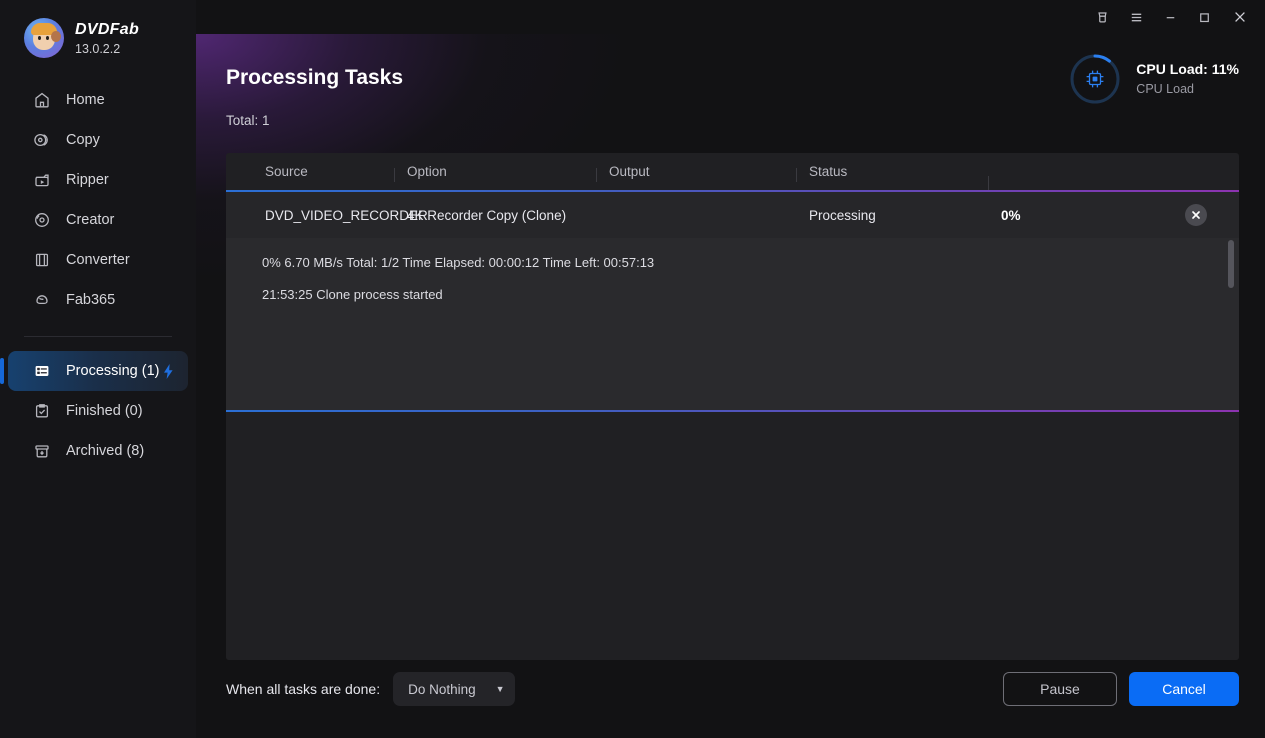 This screenshot has width=1265, height=738. I want to click on close-icon, so click(1240, 17).